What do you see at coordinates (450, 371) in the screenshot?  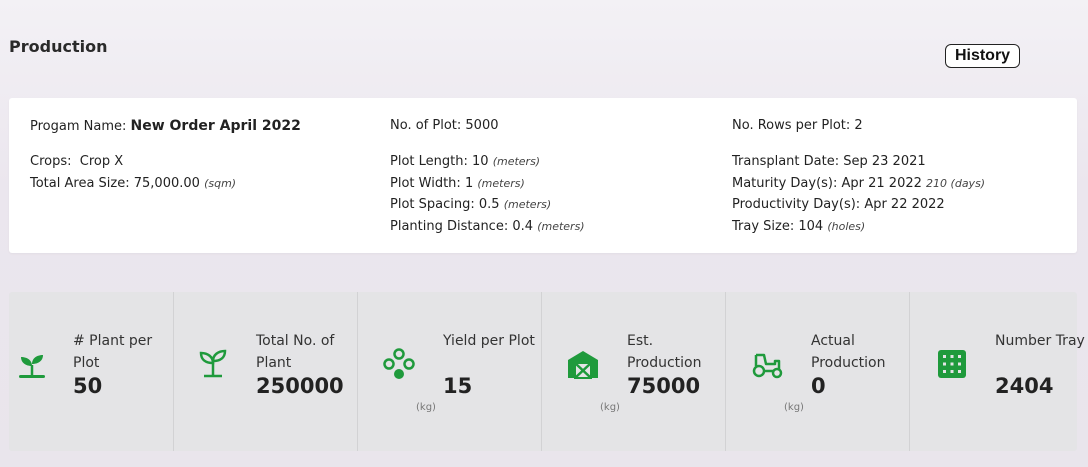 I see `stat-card-yield-per-plot: Yield per Plot 15 (kg)` at bounding box center [450, 371].